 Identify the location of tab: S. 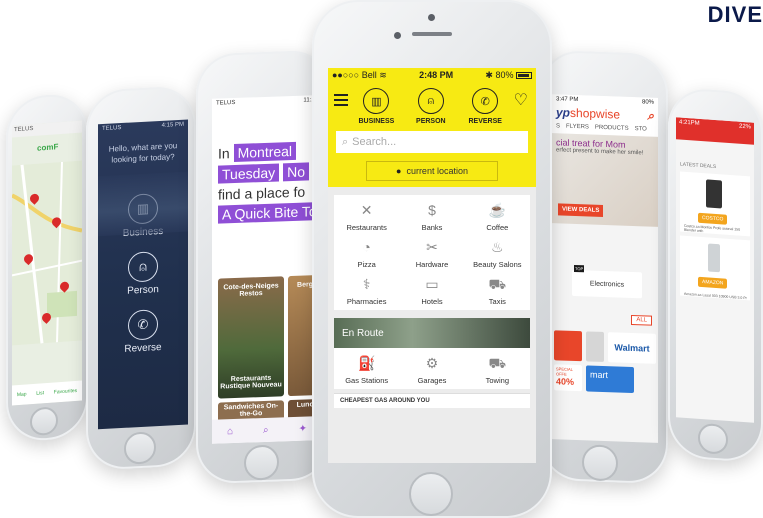
(558, 126).